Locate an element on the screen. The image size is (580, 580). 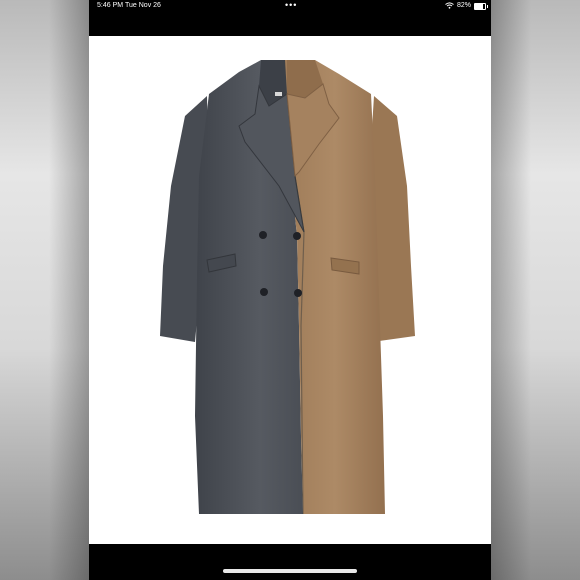
battery-icon is located at coordinates (481, 6).